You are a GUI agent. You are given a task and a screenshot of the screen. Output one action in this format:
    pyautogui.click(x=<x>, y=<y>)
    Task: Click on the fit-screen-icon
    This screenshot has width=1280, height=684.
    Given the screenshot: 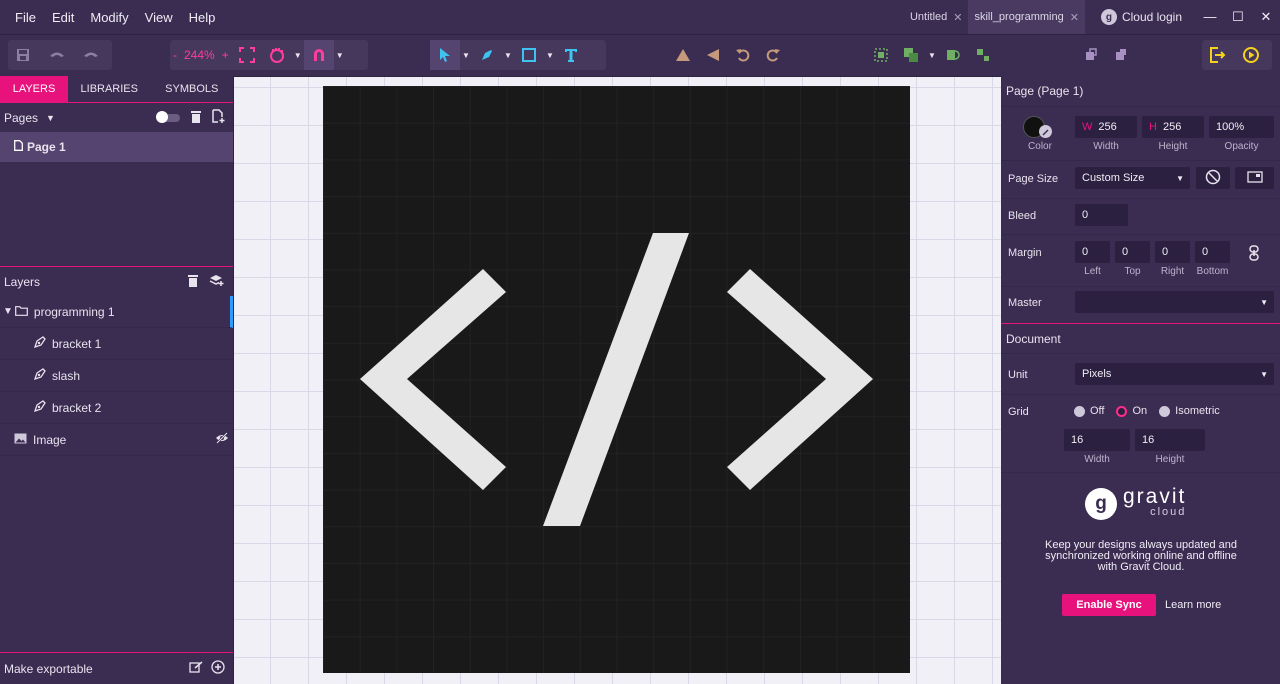 What is the action you would take?
    pyautogui.click(x=247, y=55)
    